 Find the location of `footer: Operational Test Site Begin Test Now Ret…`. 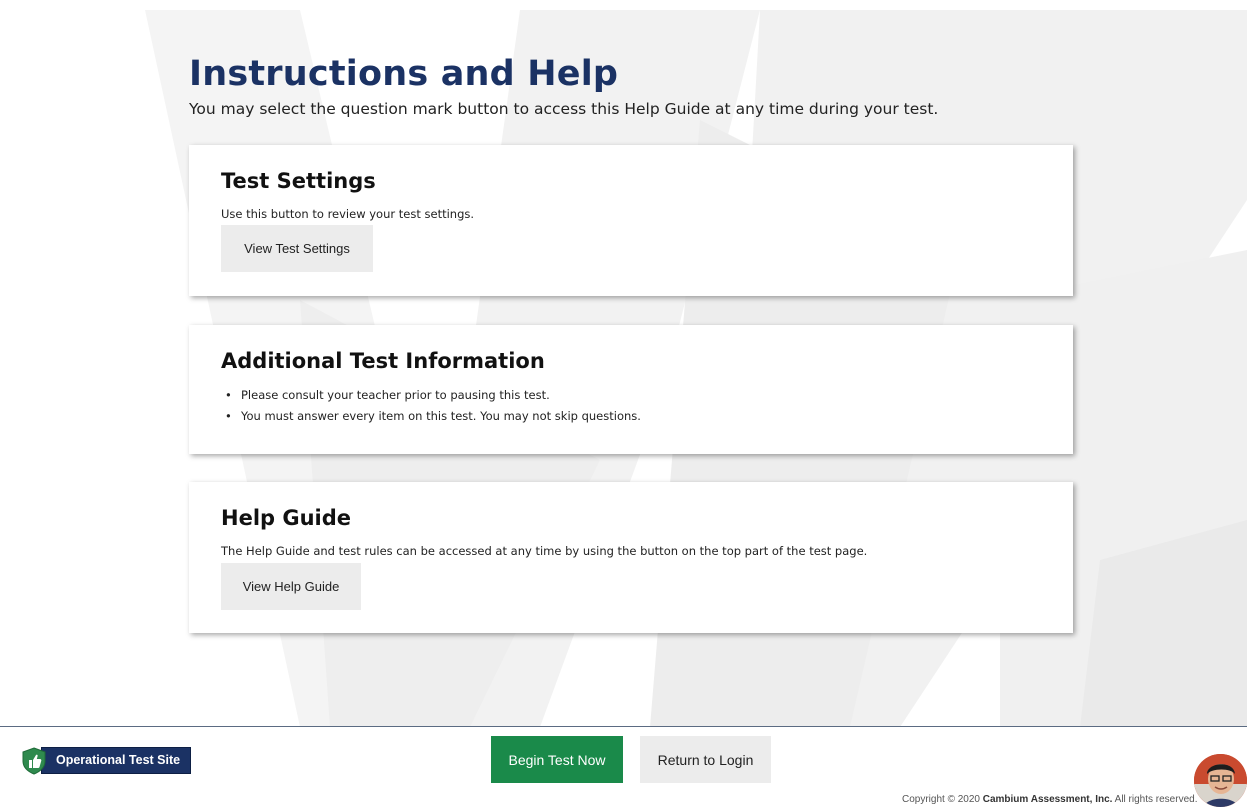

footer: Operational Test Site Begin Test Now Ret… is located at coordinates (623, 766).